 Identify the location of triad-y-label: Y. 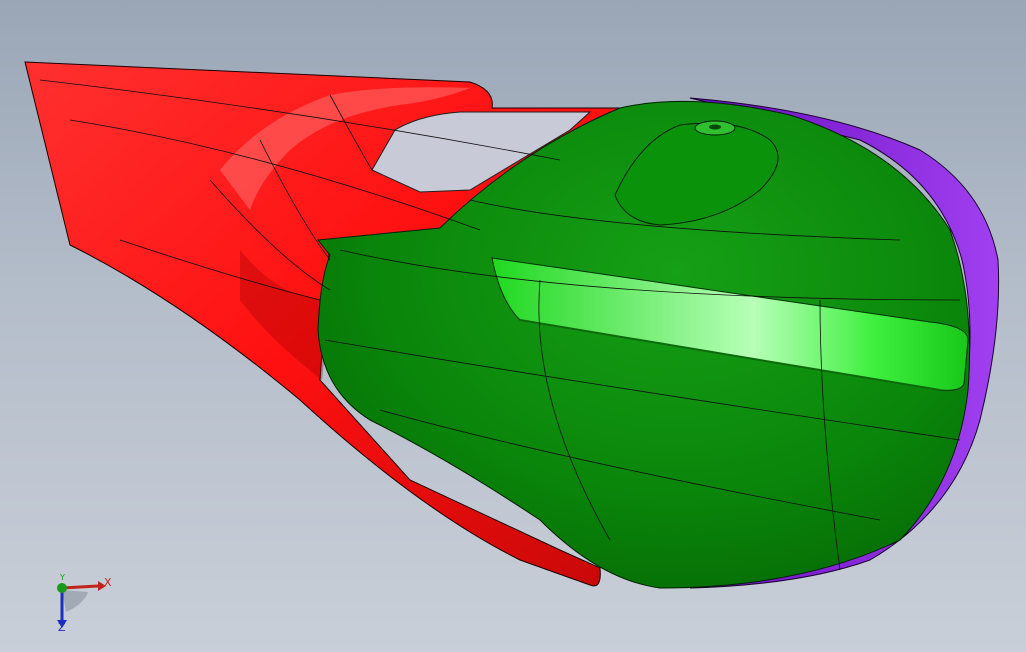
(62, 577).